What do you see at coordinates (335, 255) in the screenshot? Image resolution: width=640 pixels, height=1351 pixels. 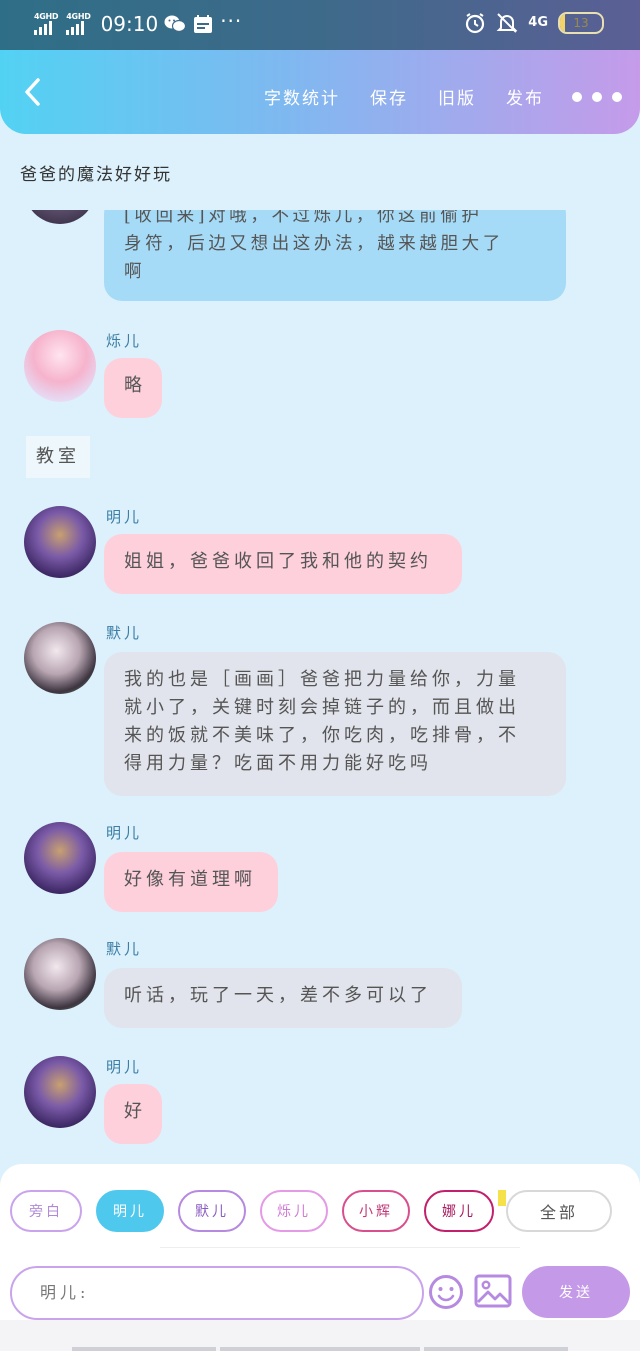 I see `message-bubble: [收回来]对哦，不过烁儿，你这前偷护 身符，后边又想出这办法，越来越胆大了 啊` at bounding box center [335, 255].